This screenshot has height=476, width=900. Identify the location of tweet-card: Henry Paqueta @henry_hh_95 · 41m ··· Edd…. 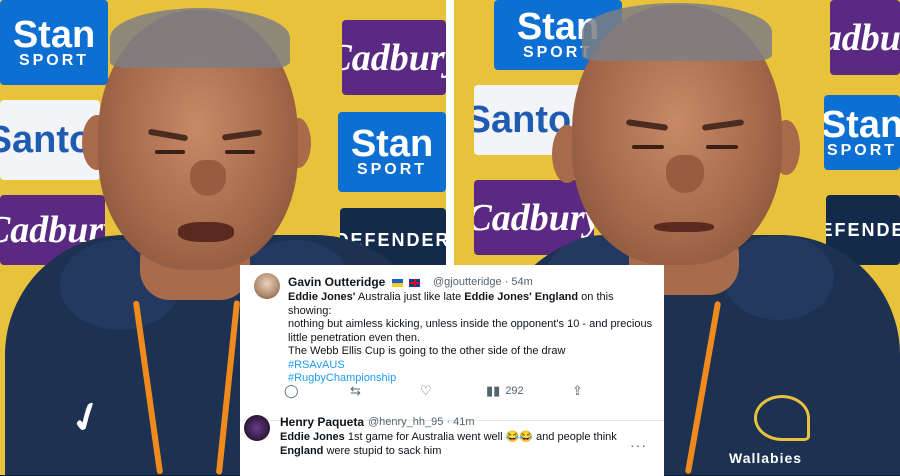
(452, 445).